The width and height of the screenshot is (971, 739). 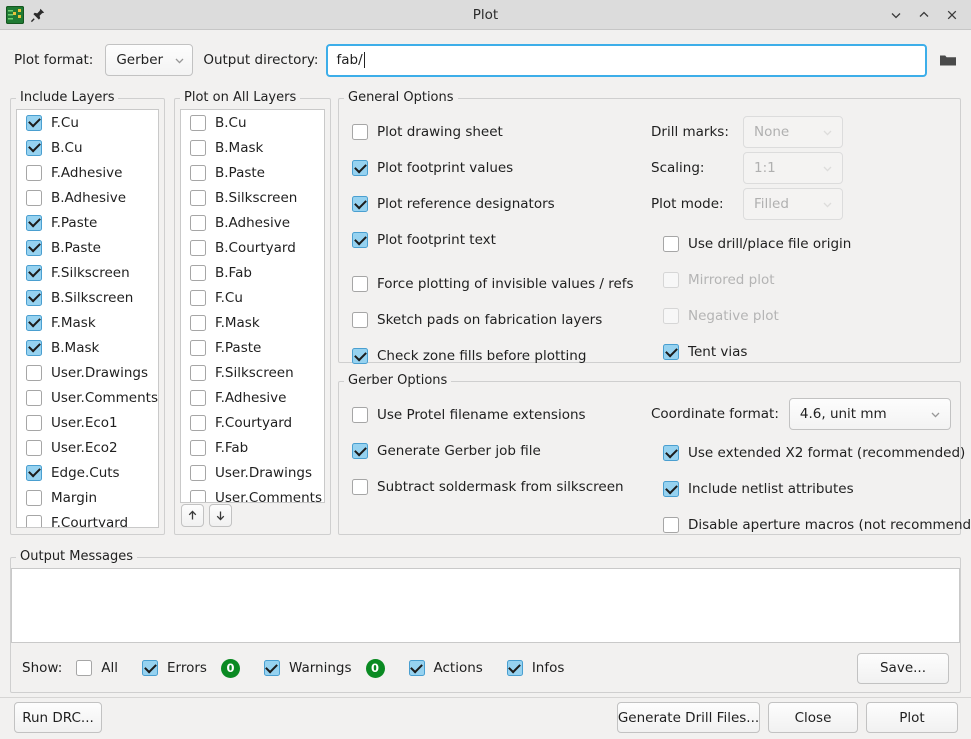 I want to click on list-item: B.Fab, so click(x=252, y=272).